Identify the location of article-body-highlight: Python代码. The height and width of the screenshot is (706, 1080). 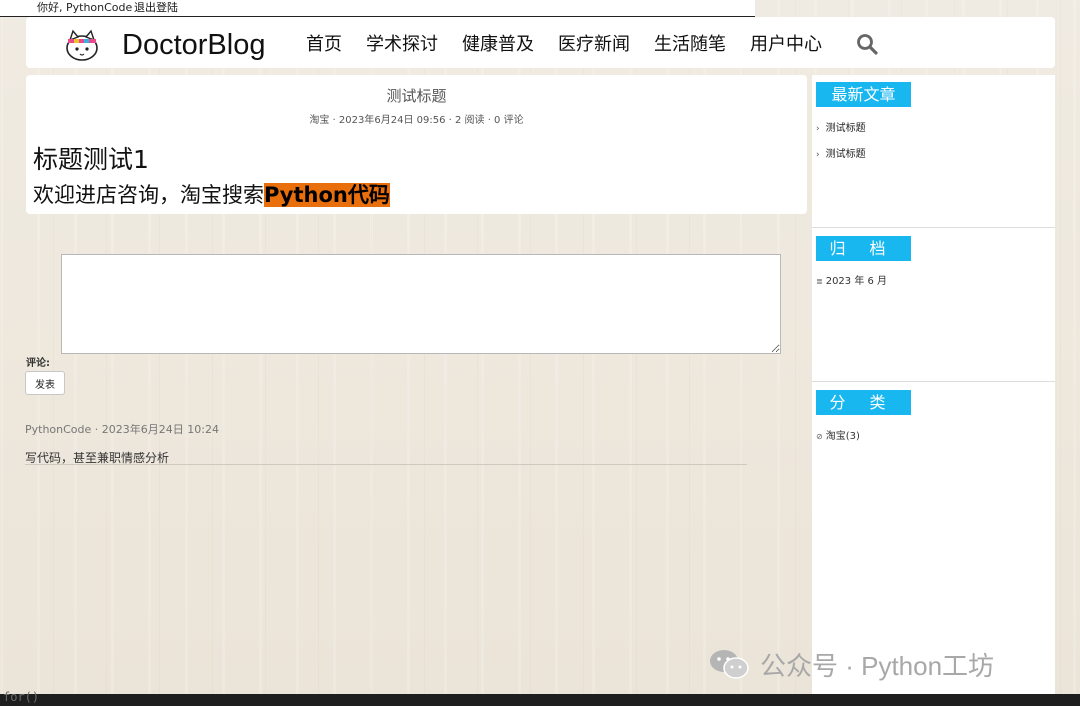
(327, 195).